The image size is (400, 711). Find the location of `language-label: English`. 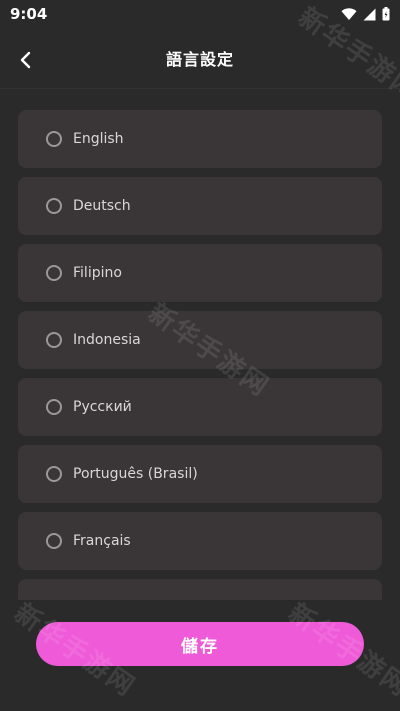

language-label: English is located at coordinates (98, 139).